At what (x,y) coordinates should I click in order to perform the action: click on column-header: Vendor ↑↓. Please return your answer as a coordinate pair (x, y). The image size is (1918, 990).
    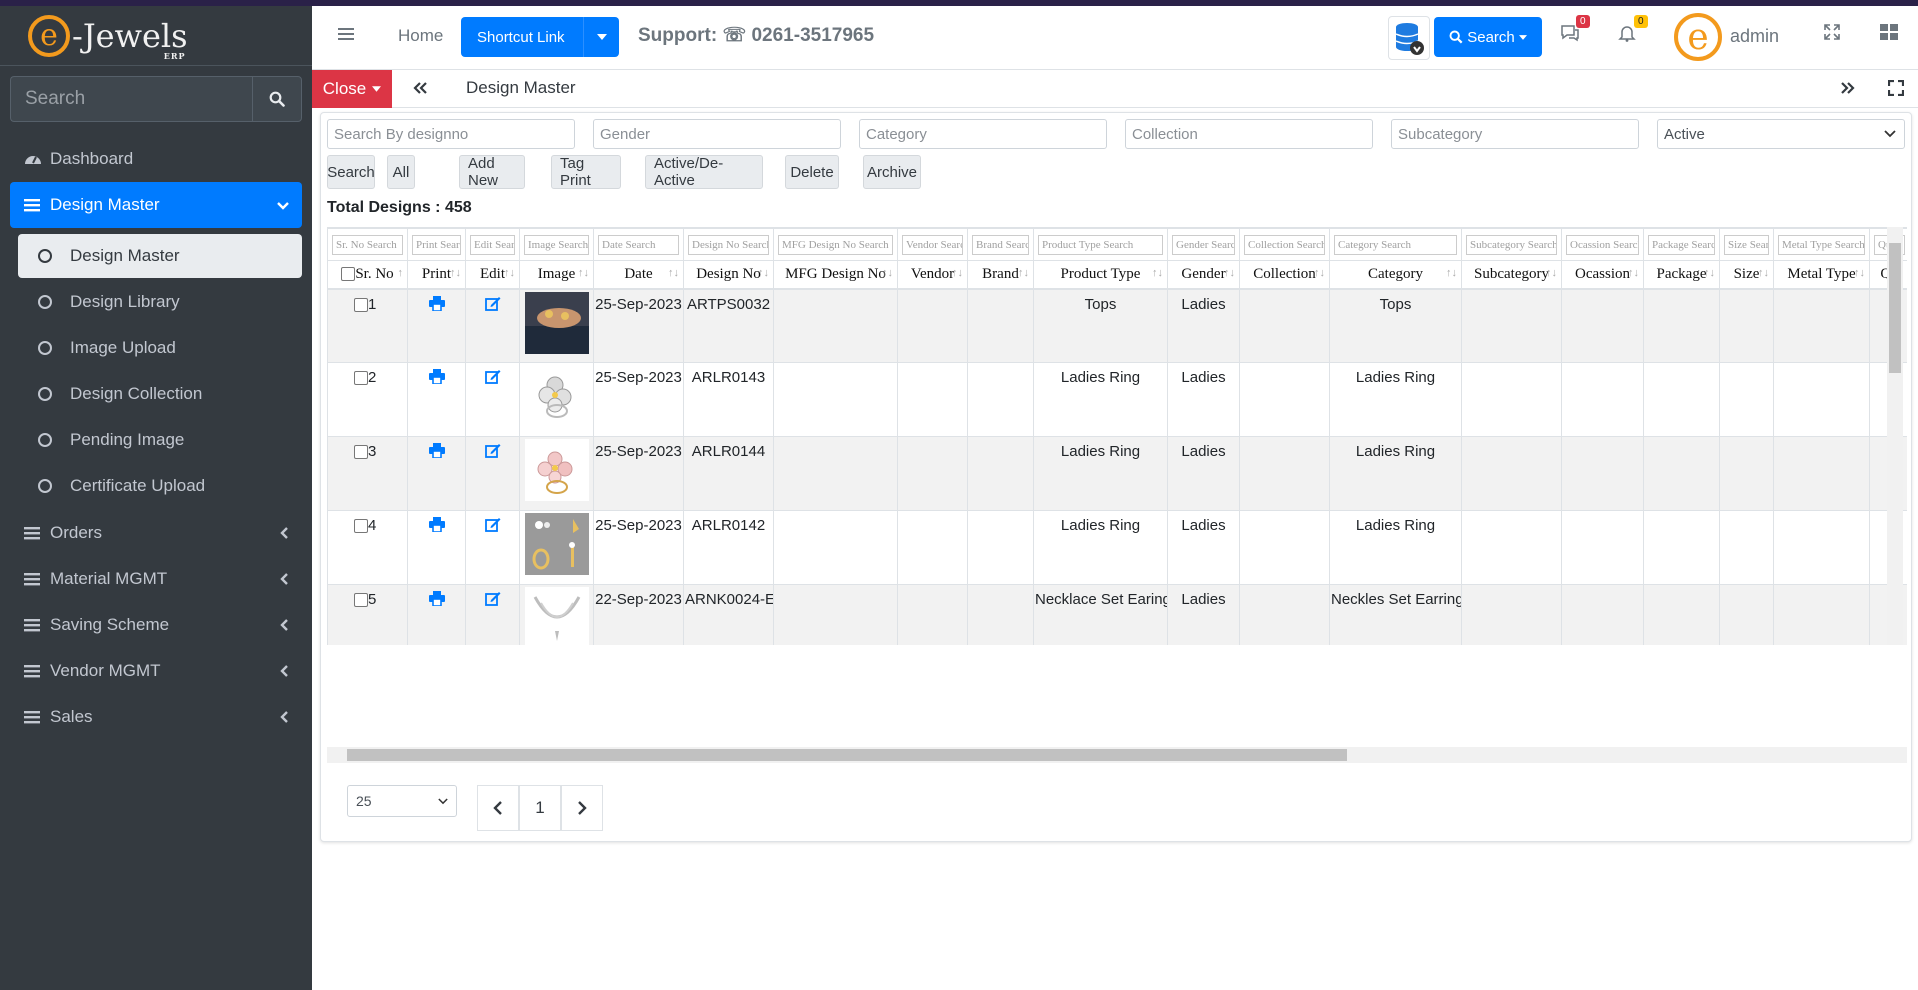
    Looking at the image, I should click on (932, 275).